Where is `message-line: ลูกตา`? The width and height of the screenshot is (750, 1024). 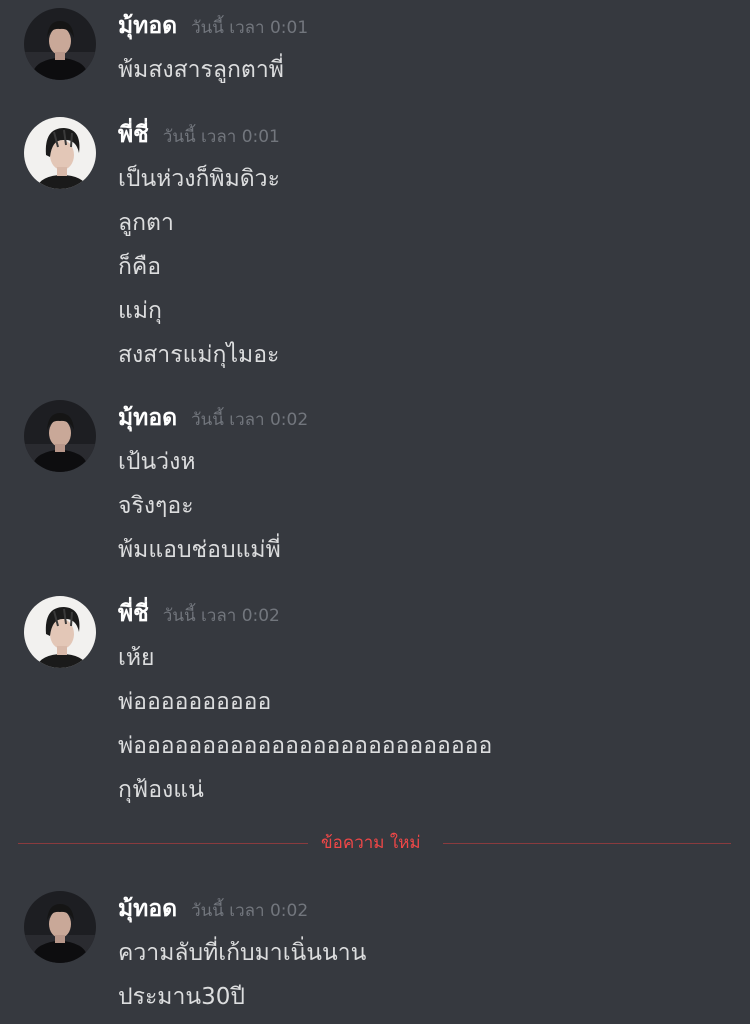
message-line: ลูกตา is located at coordinates (146, 223).